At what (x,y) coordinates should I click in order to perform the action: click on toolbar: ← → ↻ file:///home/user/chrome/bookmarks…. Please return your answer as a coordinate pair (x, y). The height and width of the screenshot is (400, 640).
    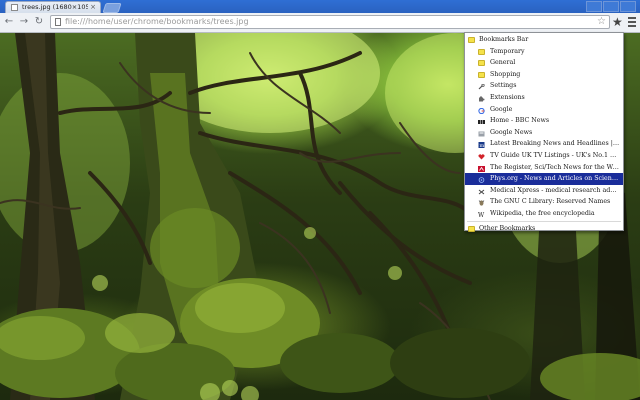
    Looking at the image, I should click on (320, 23).